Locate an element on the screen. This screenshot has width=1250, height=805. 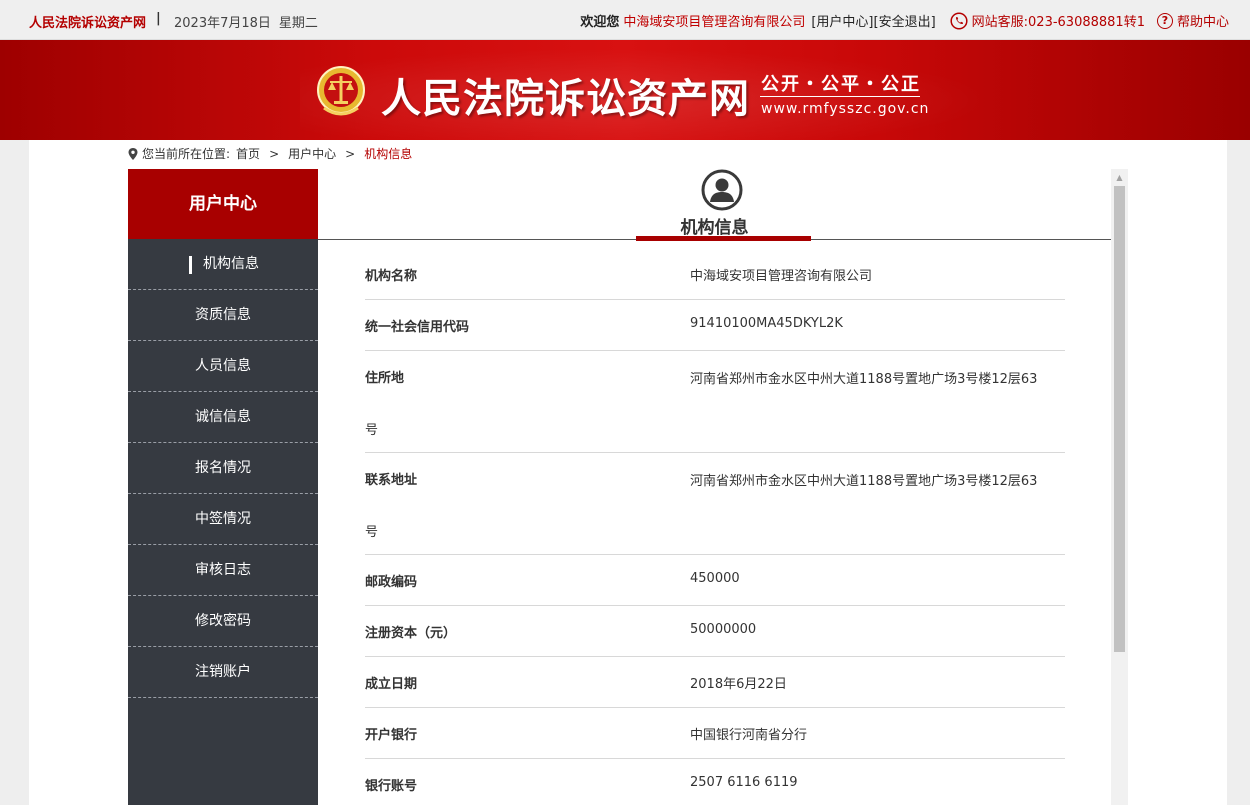
court-emblem-icon is located at coordinates (341, 91).